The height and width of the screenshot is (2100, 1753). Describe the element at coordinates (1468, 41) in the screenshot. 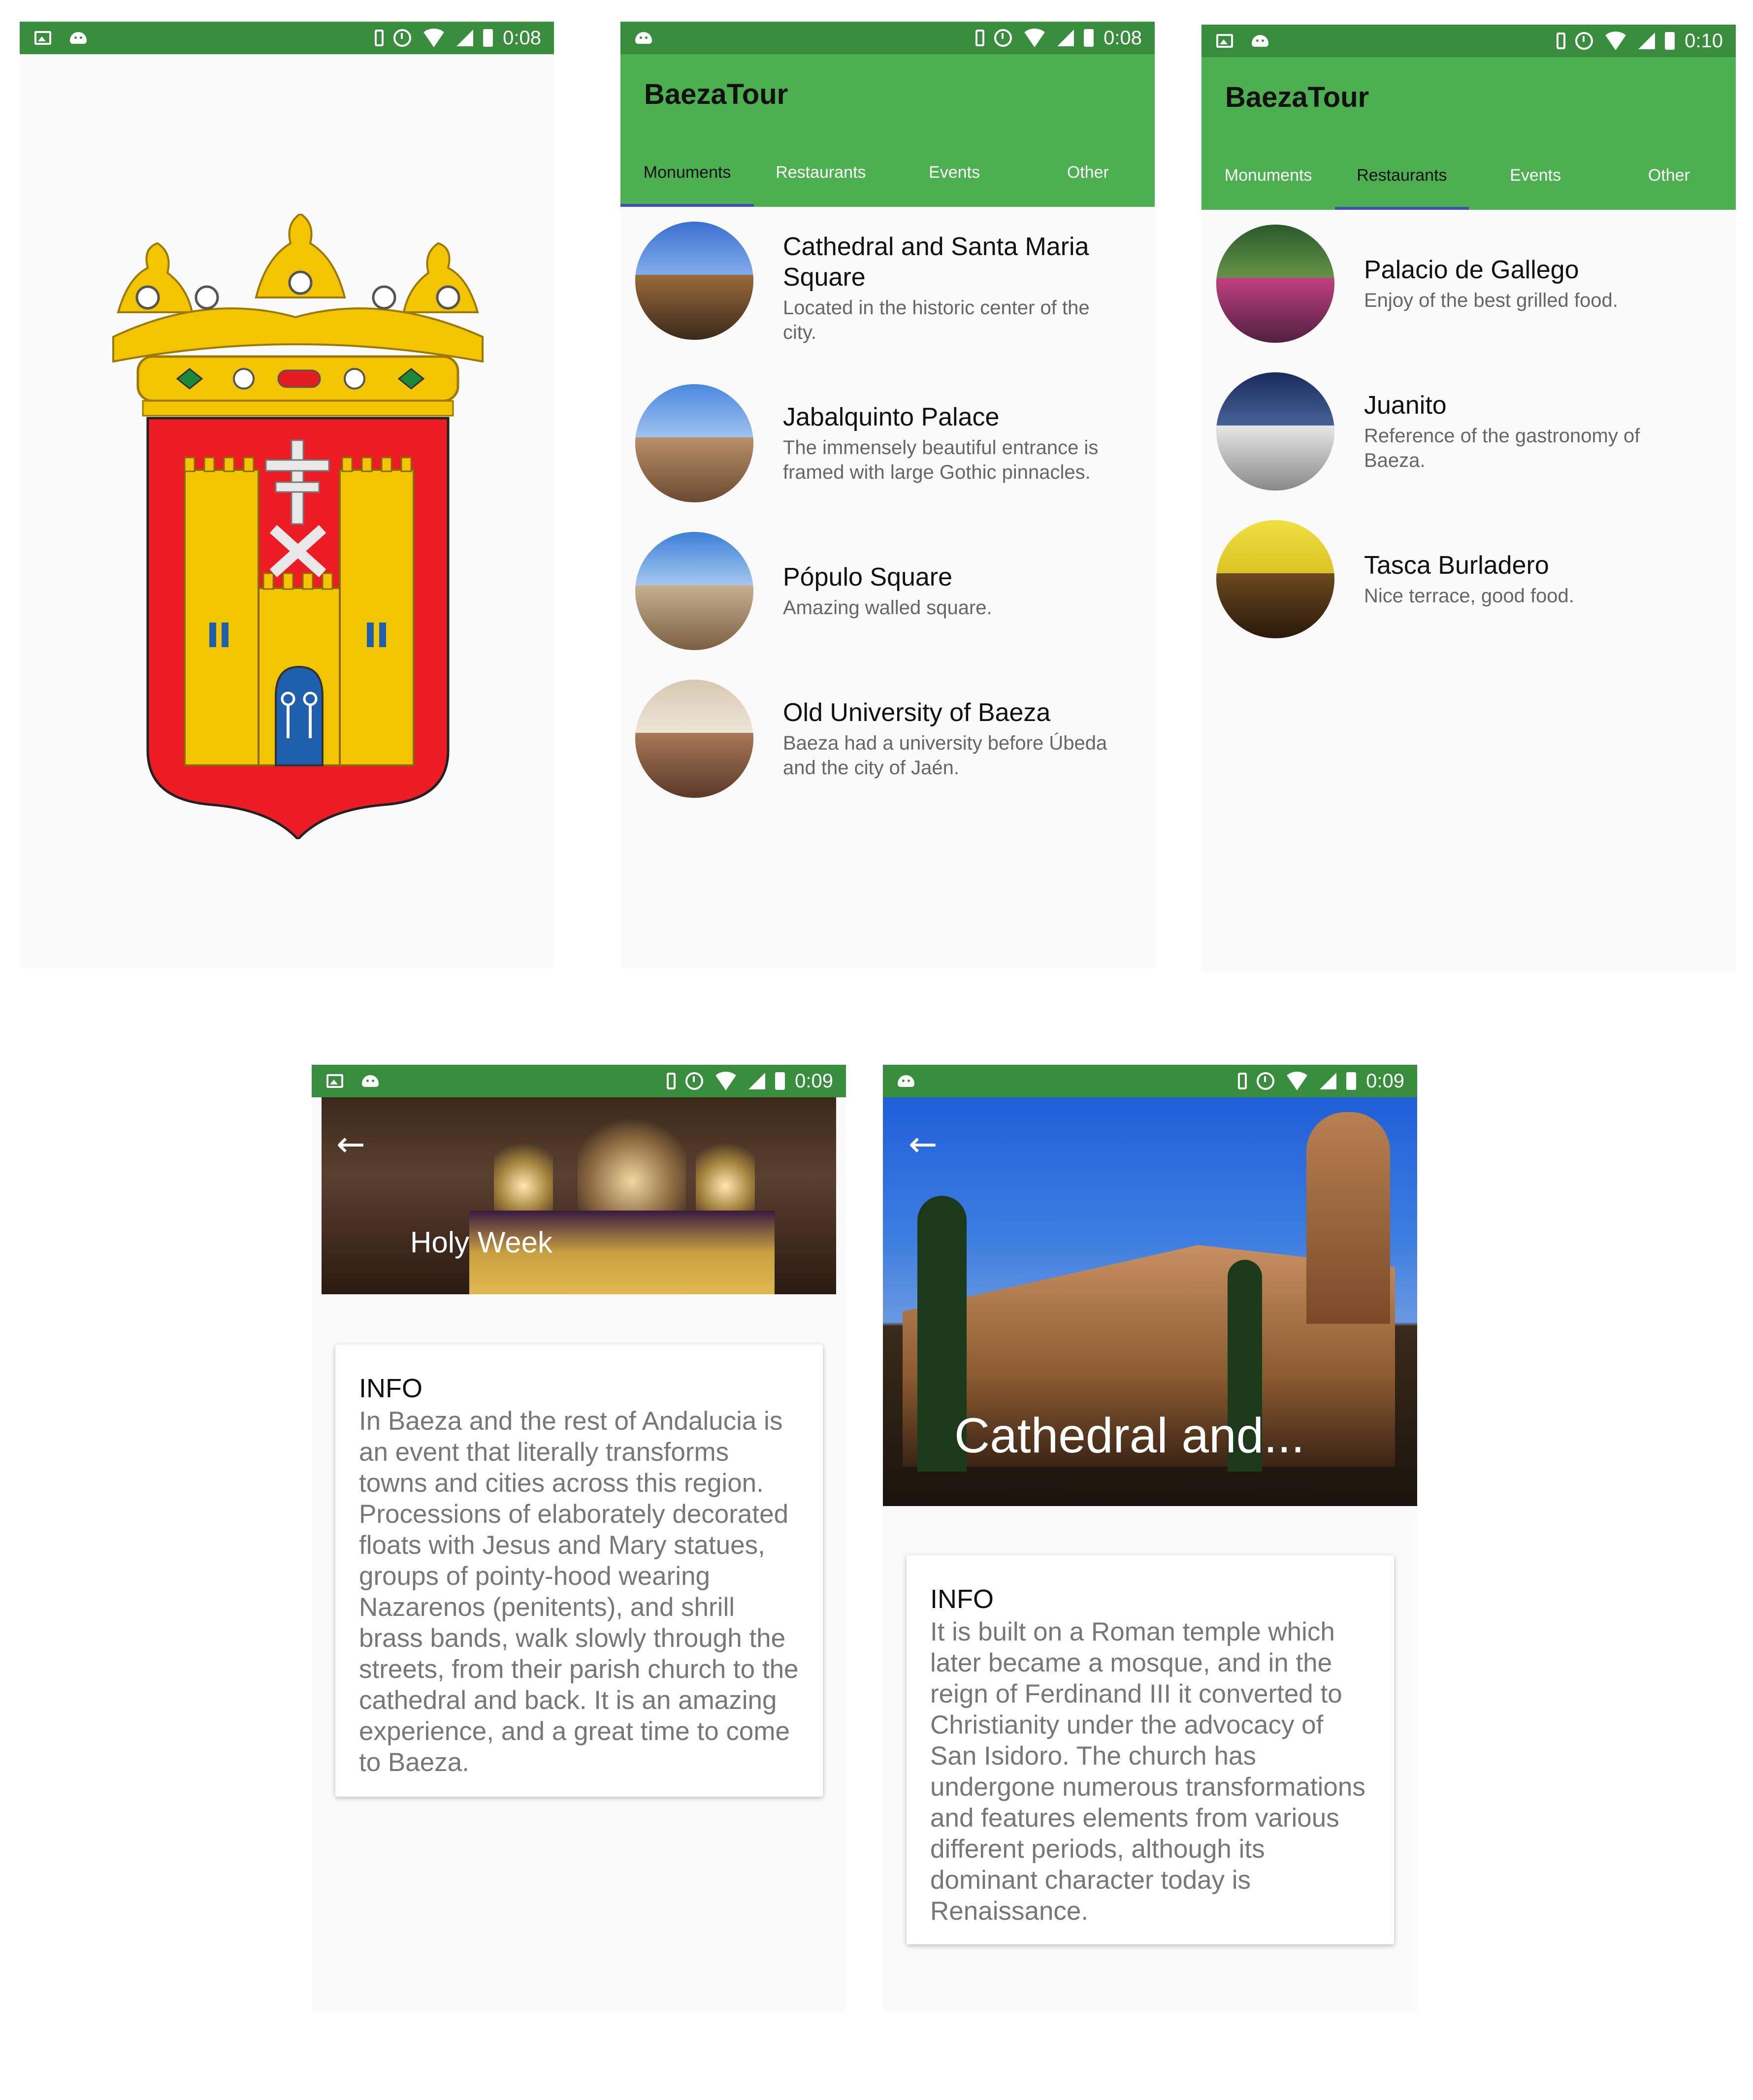

I see `status-bar: 0:10` at that location.